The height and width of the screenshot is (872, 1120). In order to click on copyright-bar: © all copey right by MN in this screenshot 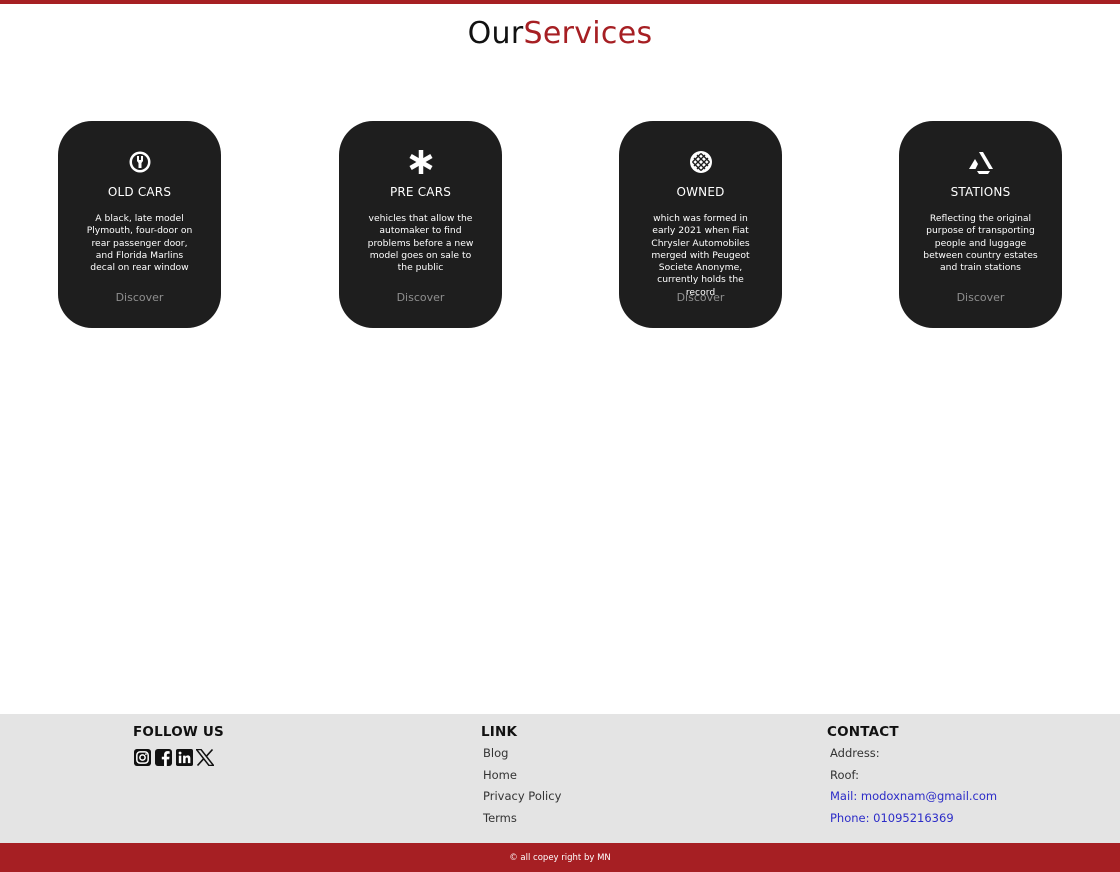, I will do `click(560, 857)`.